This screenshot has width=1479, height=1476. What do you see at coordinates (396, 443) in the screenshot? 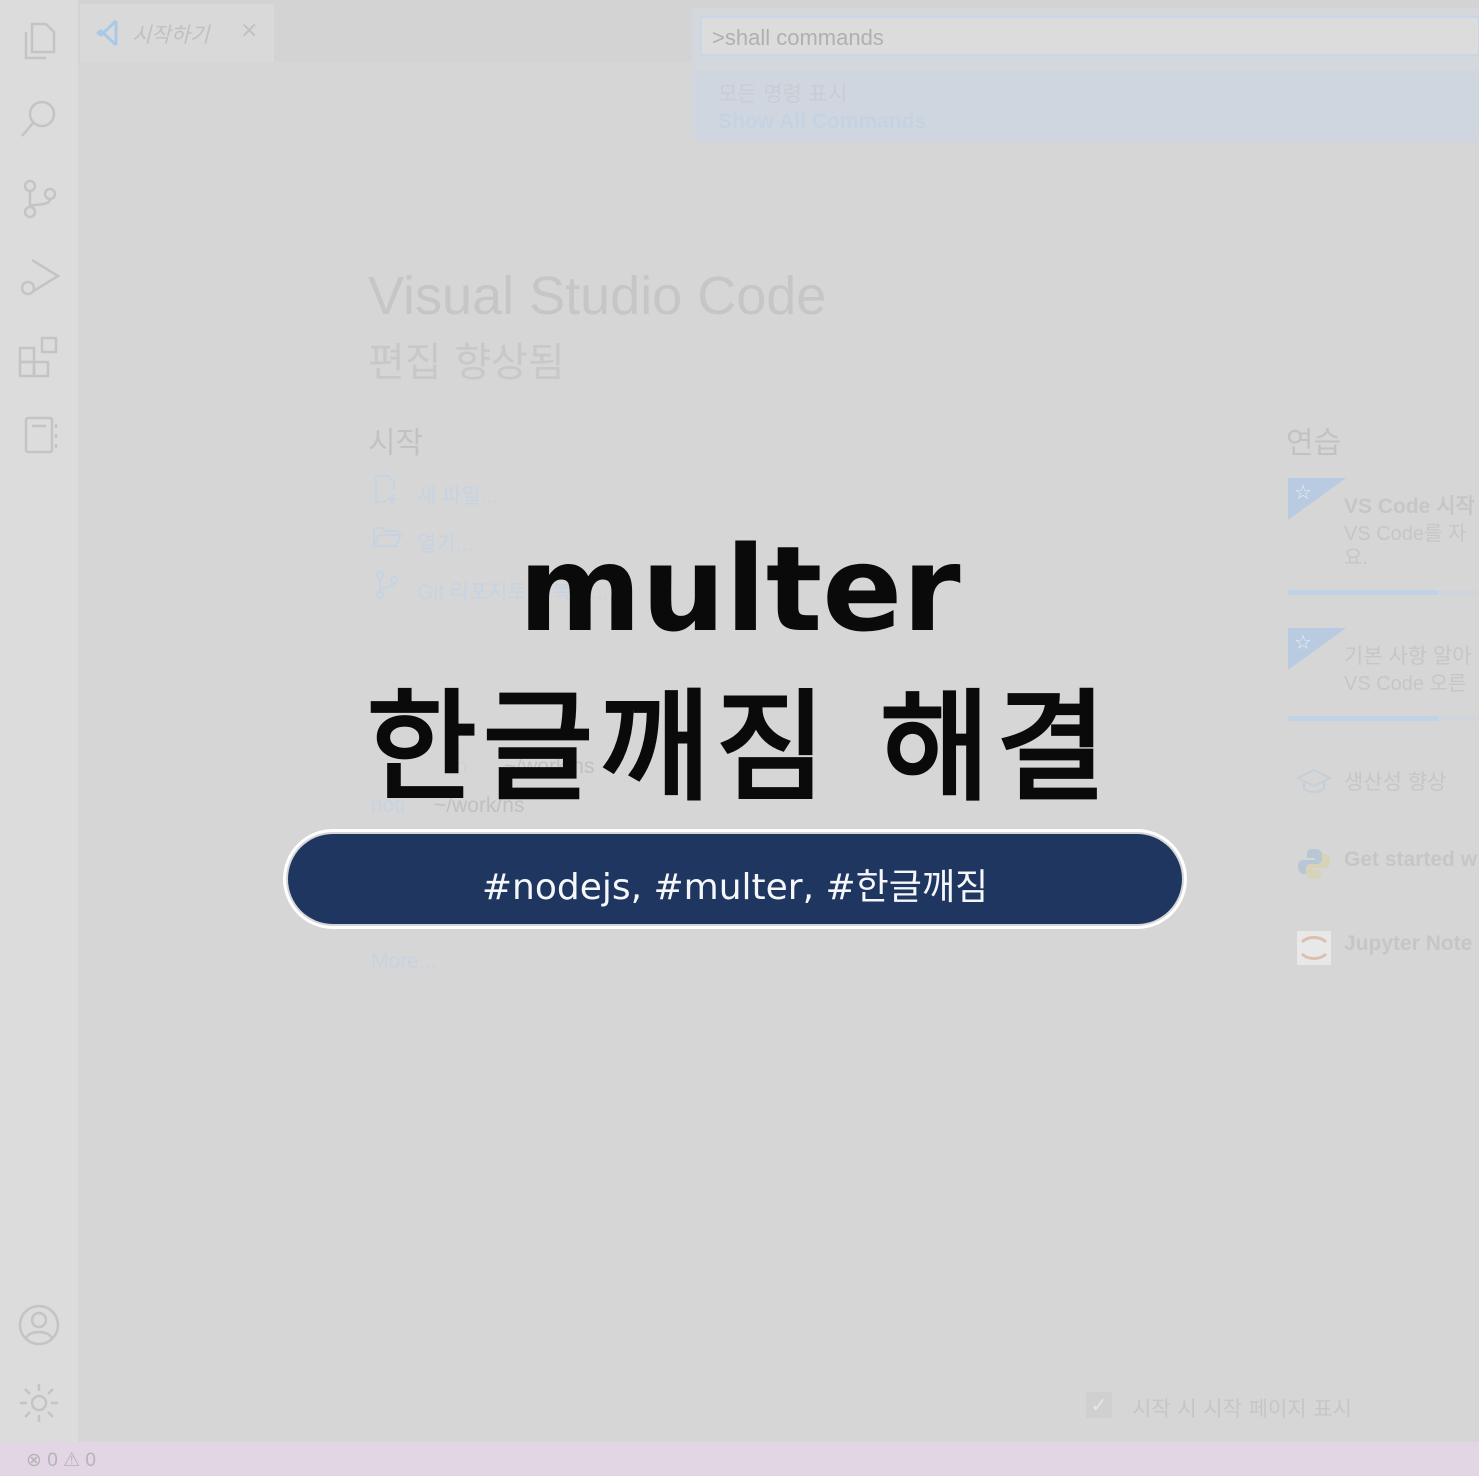
I see `start-section-heading: 시작` at bounding box center [396, 443].